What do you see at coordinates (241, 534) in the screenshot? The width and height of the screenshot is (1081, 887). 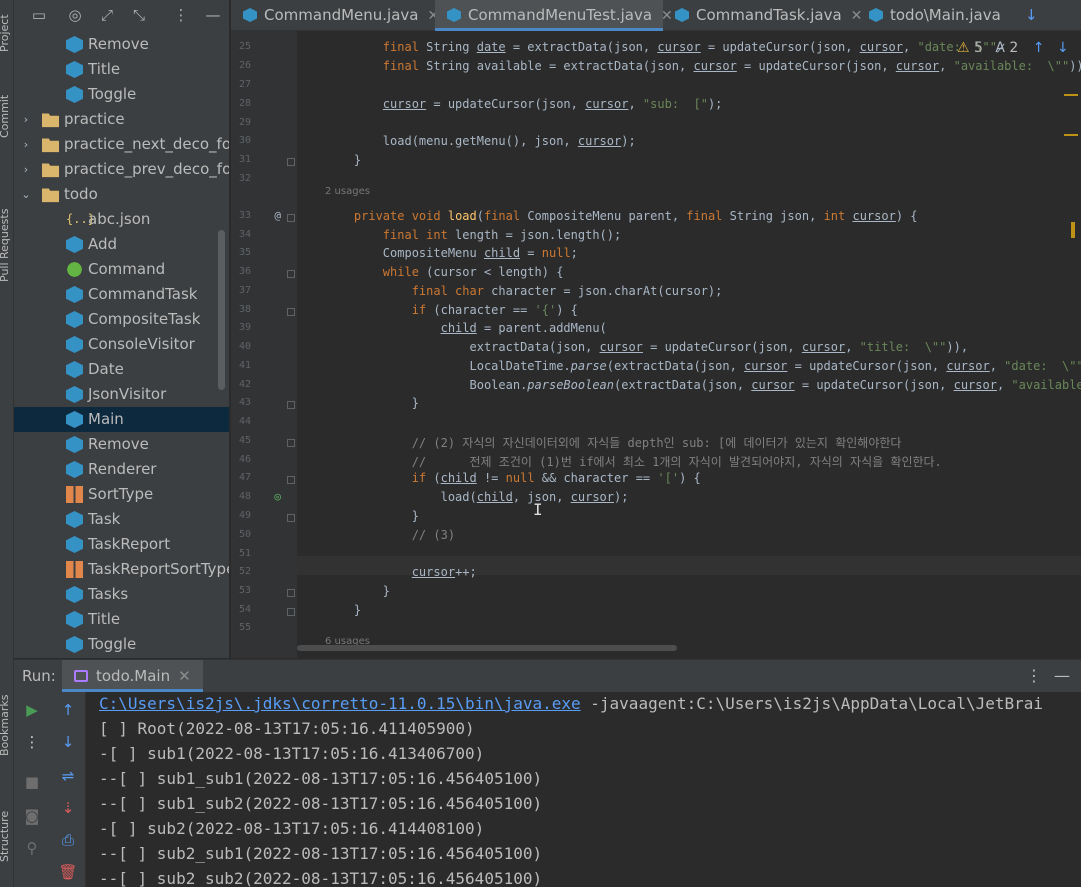 I see `line-number: 50` at bounding box center [241, 534].